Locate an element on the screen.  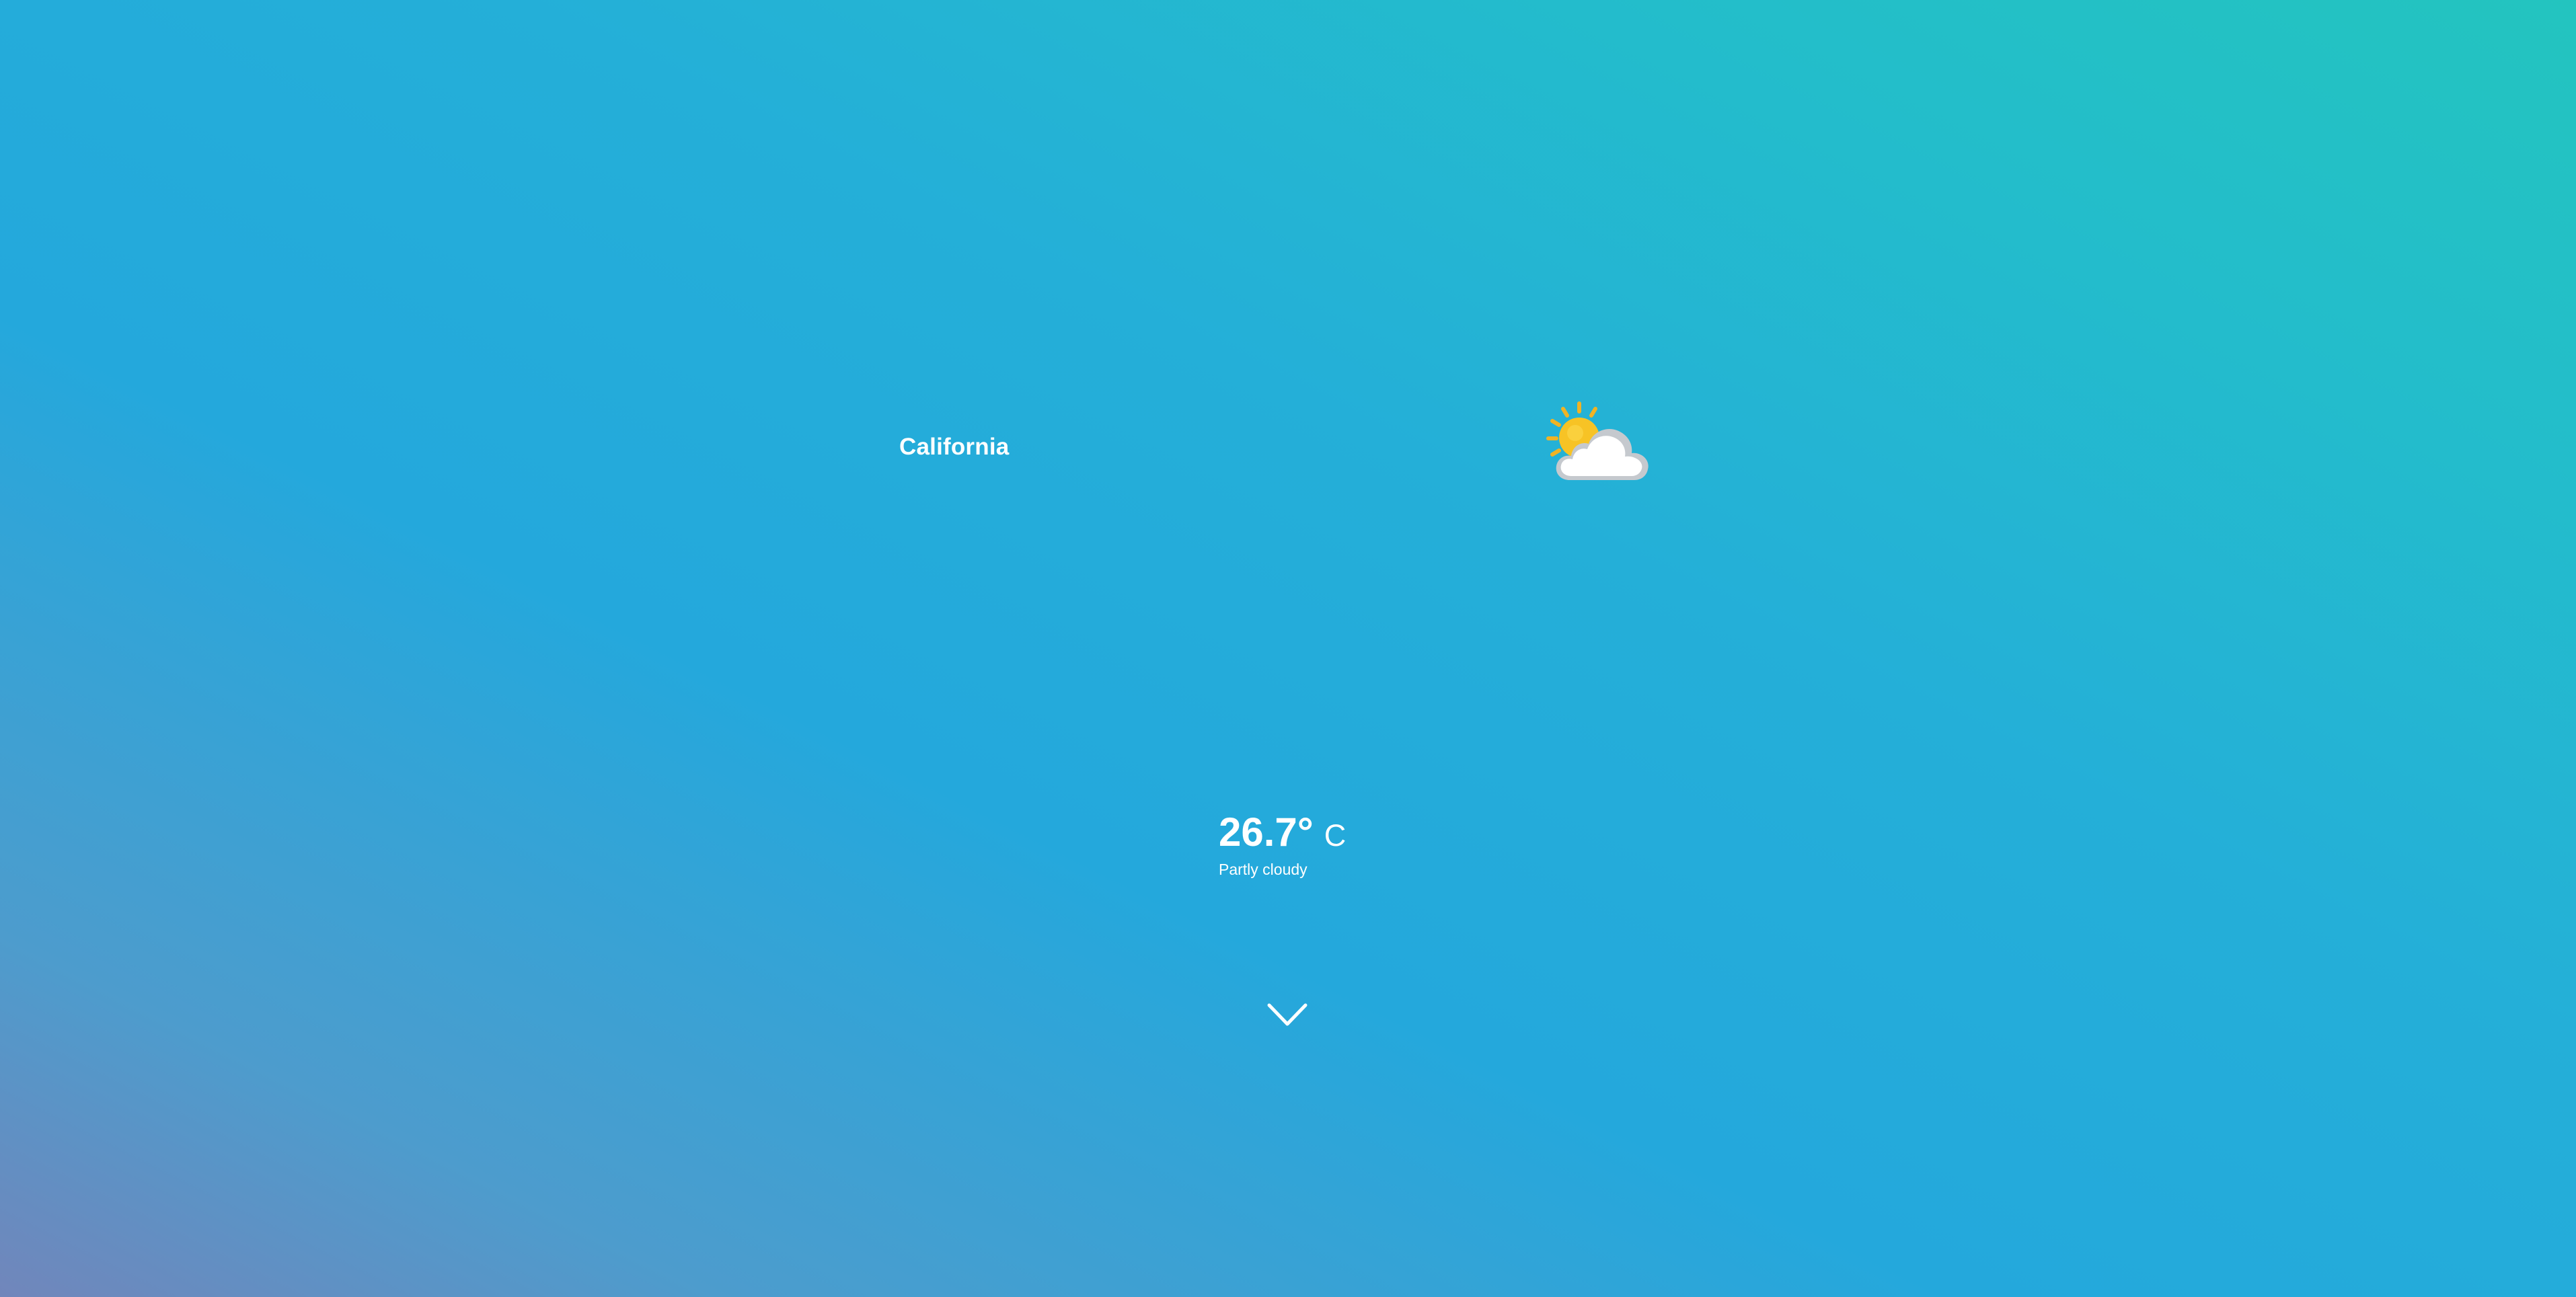
current-weather: 26.7° C Partly cloudy is located at coordinates (1282, 846).